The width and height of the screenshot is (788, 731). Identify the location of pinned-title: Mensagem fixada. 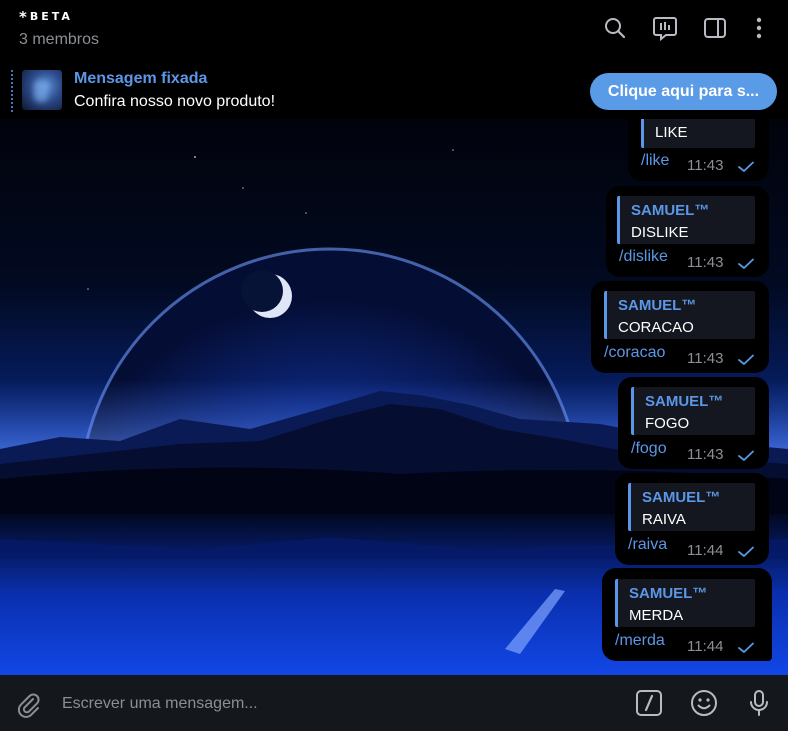
(141, 78).